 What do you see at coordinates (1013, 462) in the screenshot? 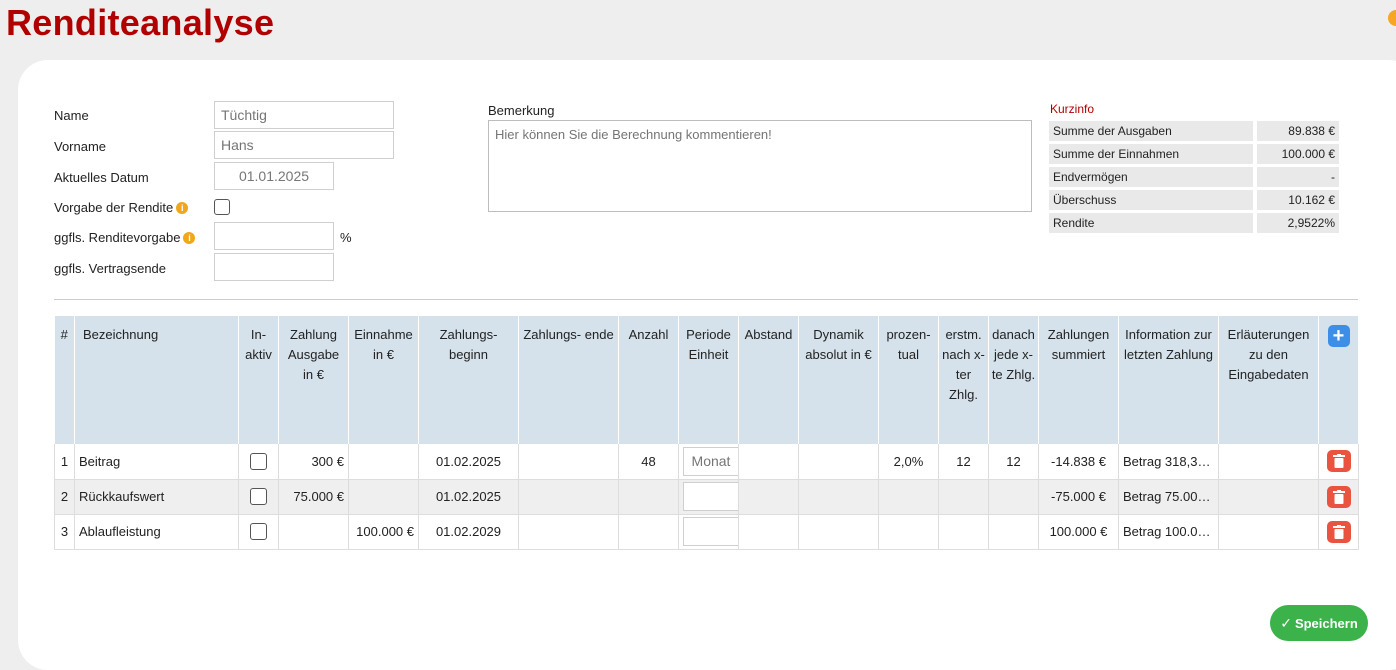
I see `cell-danach: 12` at bounding box center [1013, 462].